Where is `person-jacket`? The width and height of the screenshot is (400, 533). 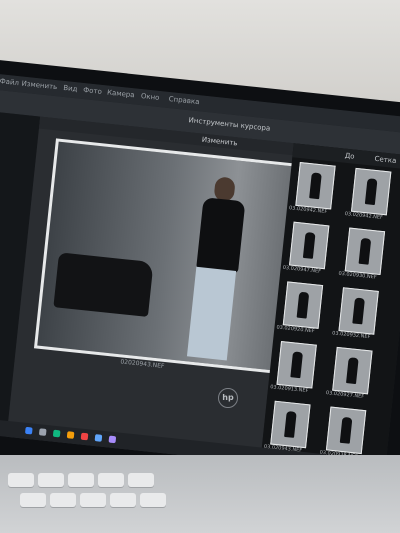 person-jacket is located at coordinates (221, 235).